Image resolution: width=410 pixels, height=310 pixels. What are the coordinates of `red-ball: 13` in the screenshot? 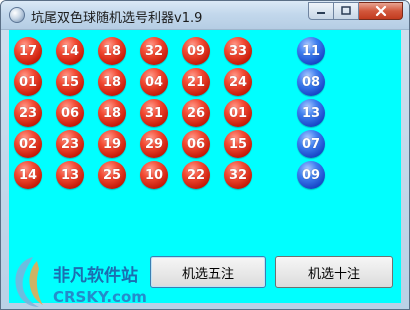 It's located at (70, 175).